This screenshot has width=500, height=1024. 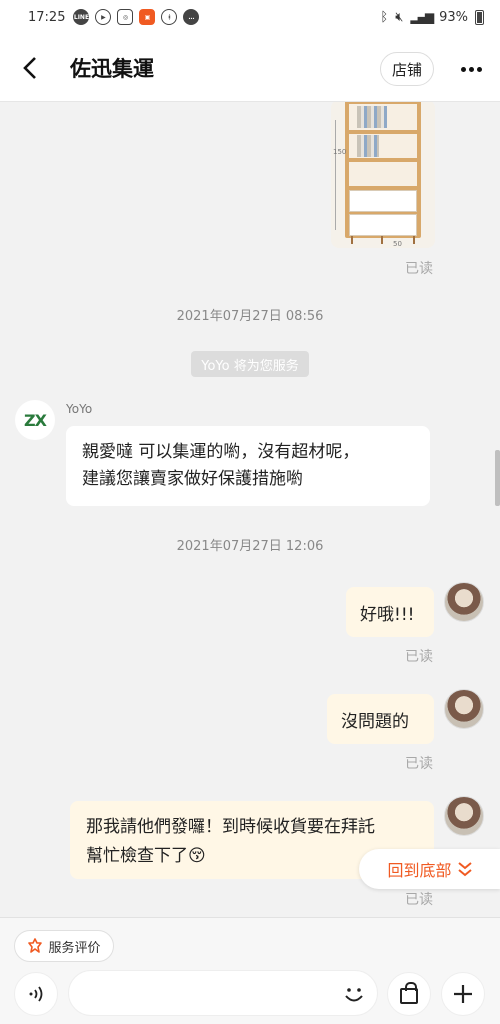 What do you see at coordinates (103, 17) in the screenshot?
I see `play-icon: ▶` at bounding box center [103, 17].